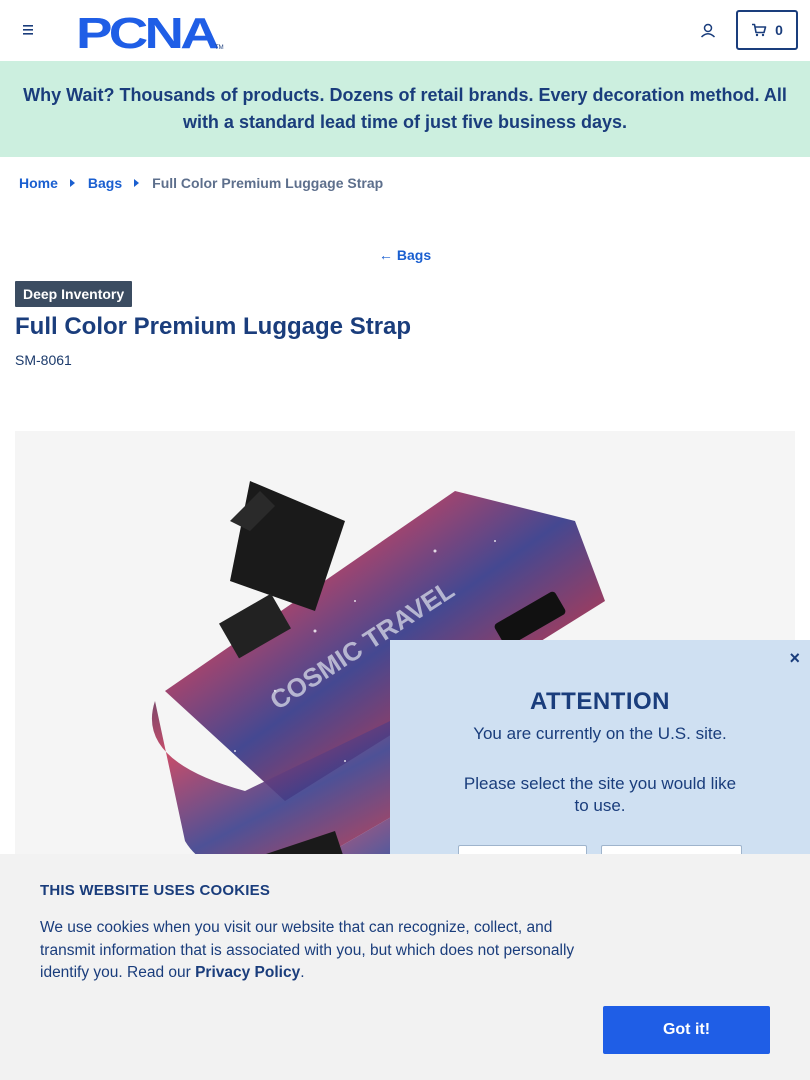  Describe the element at coordinates (28, 30) in the screenshot. I see `hamburger-menu-icon` at that location.